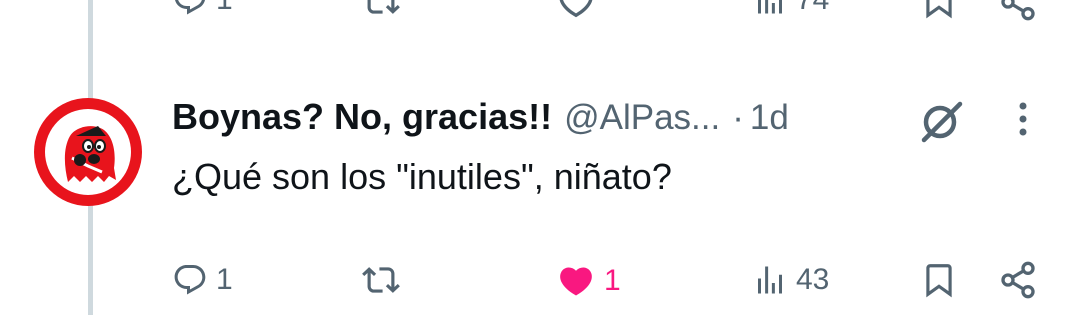  What do you see at coordinates (1023, 119) in the screenshot?
I see `more-vertical-icon` at bounding box center [1023, 119].